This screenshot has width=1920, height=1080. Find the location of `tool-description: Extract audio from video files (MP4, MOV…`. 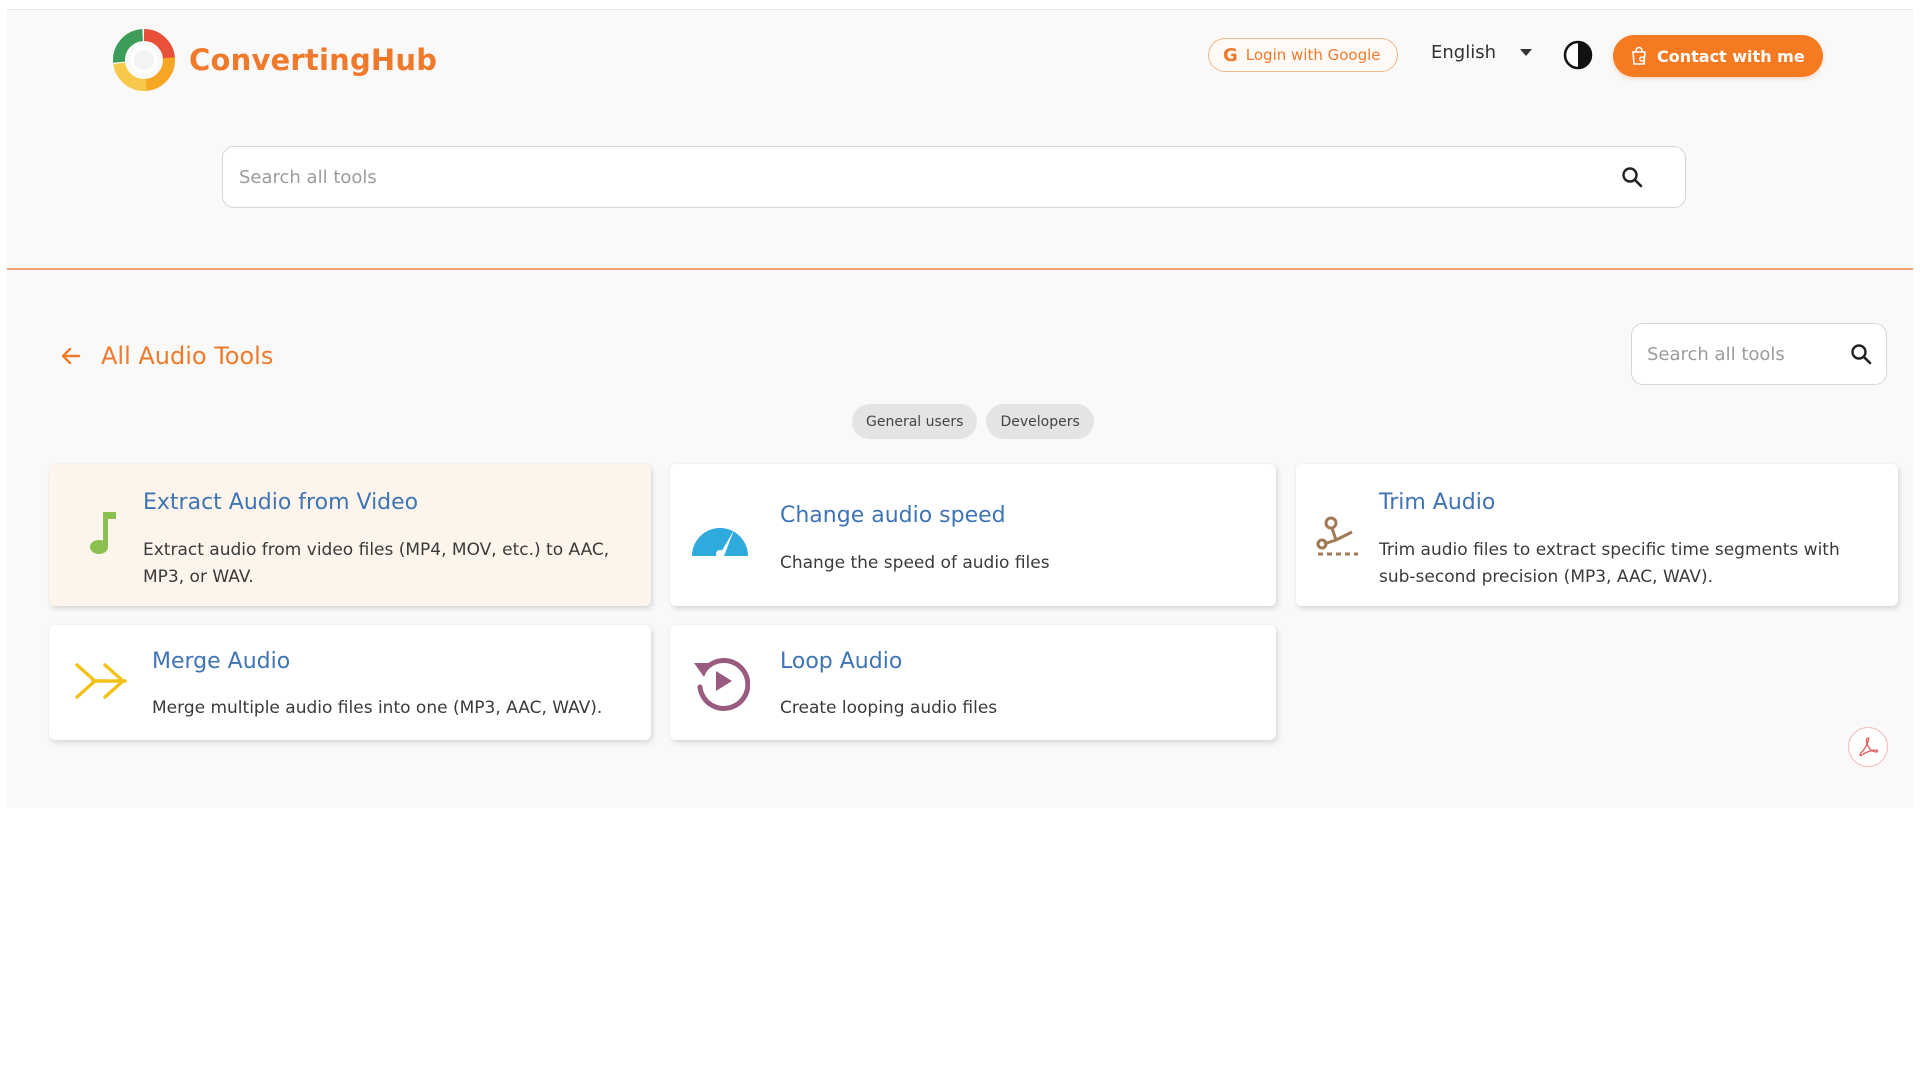

tool-description: Extract audio from video files (MP4, MOV… is located at coordinates (376, 563).